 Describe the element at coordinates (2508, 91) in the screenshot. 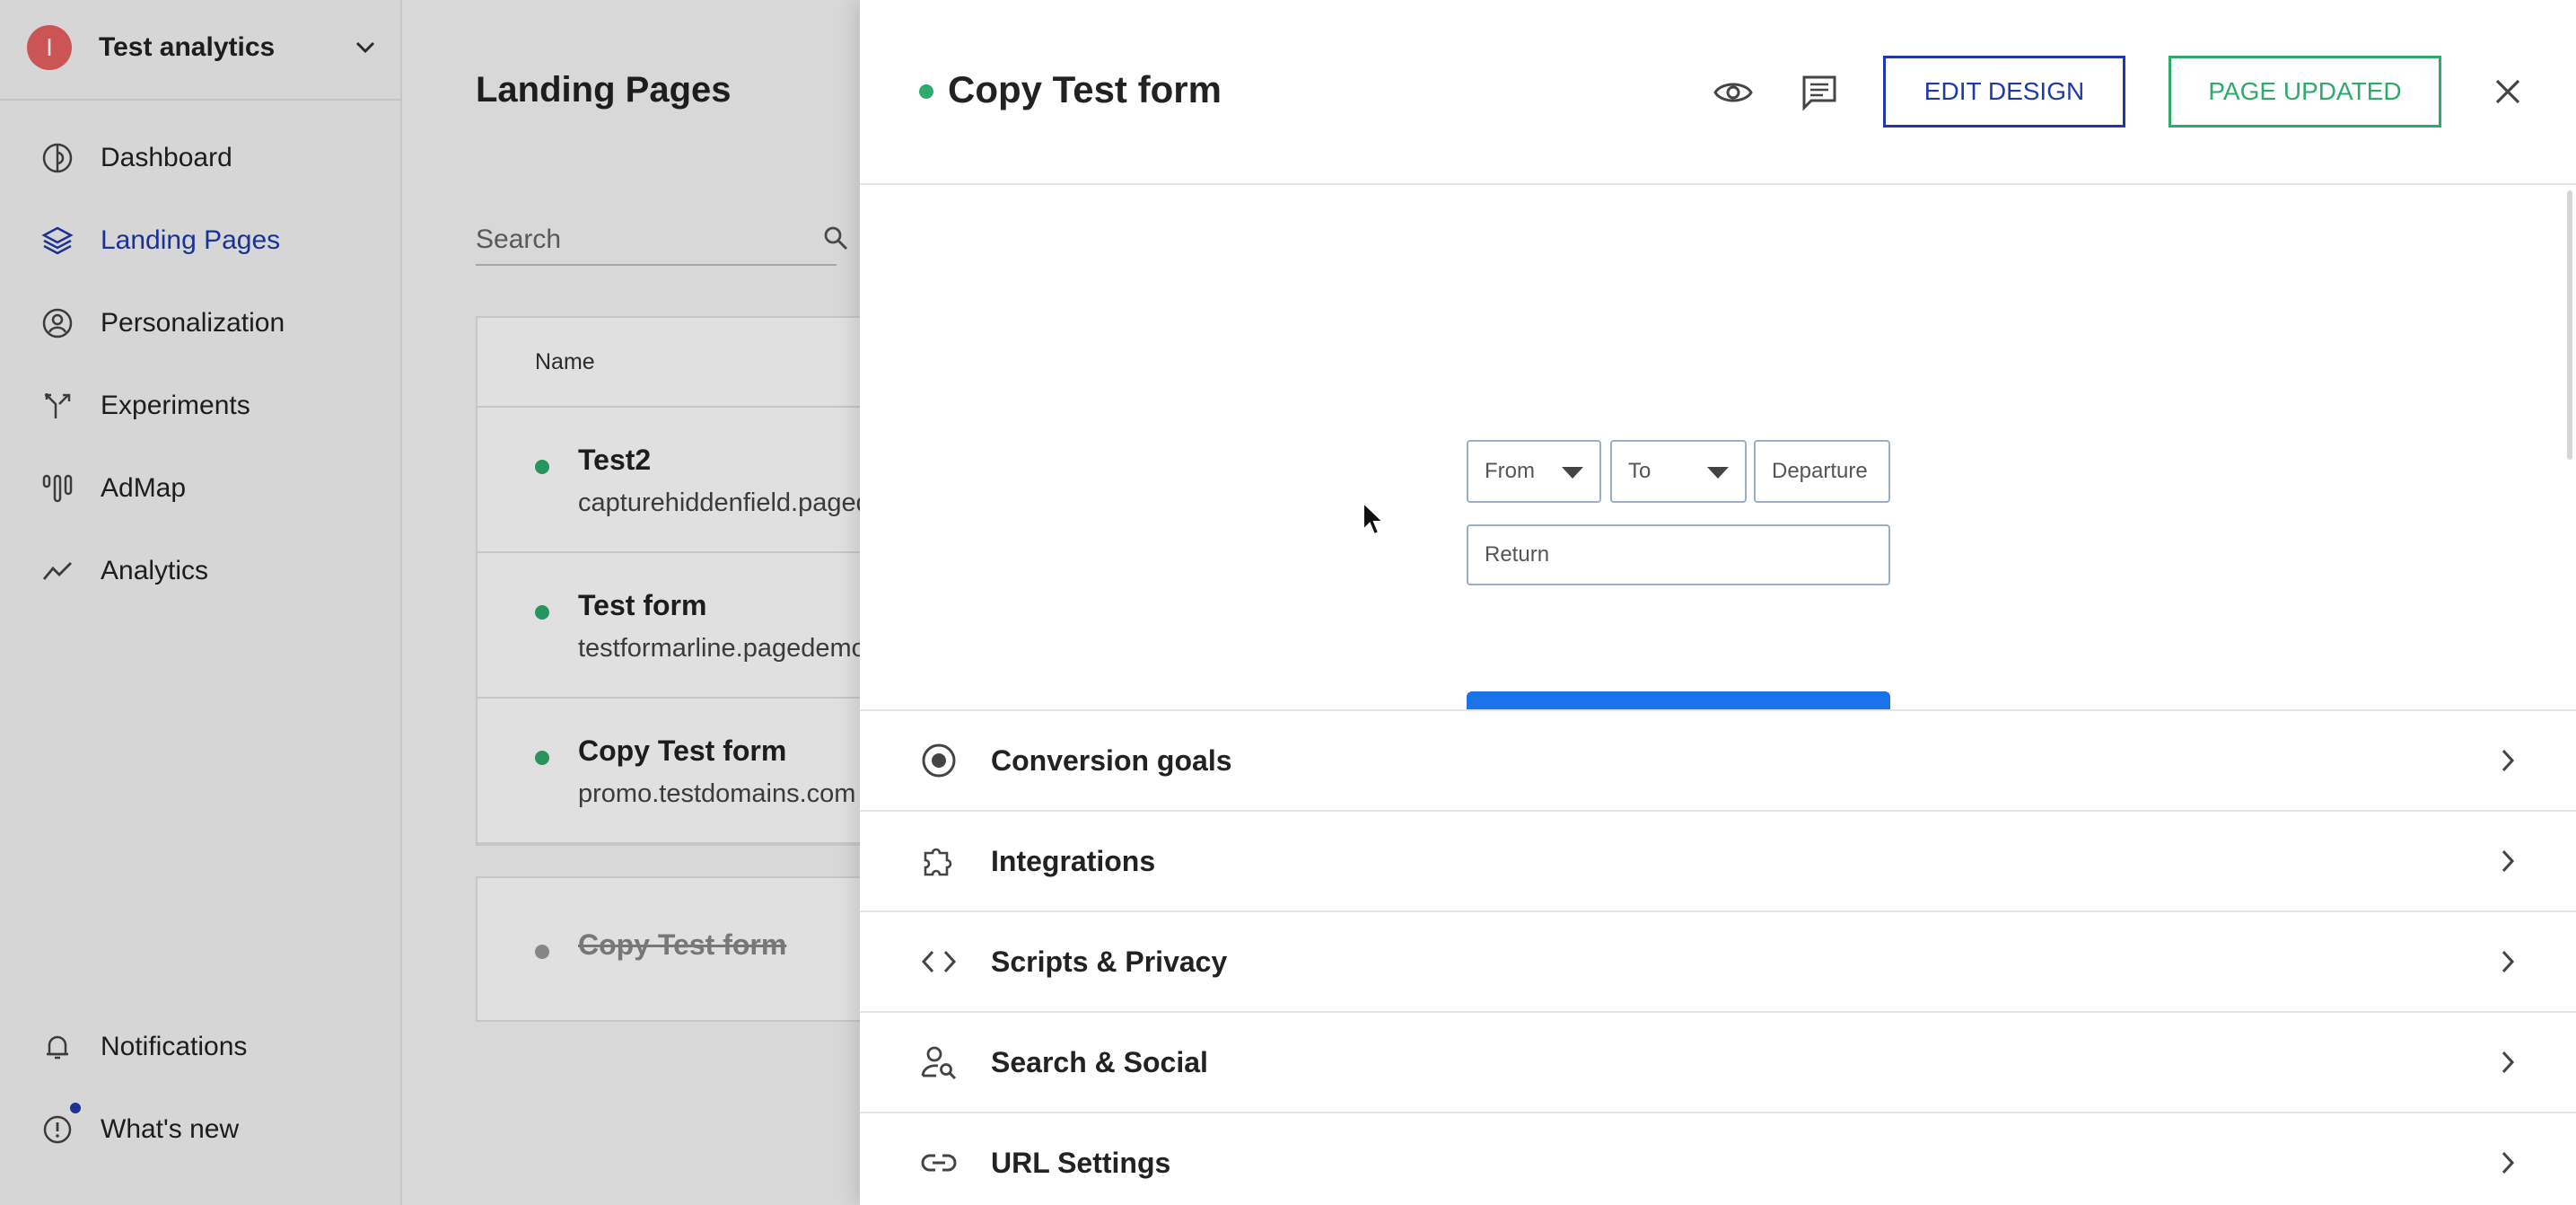

I see `close-icon` at that location.